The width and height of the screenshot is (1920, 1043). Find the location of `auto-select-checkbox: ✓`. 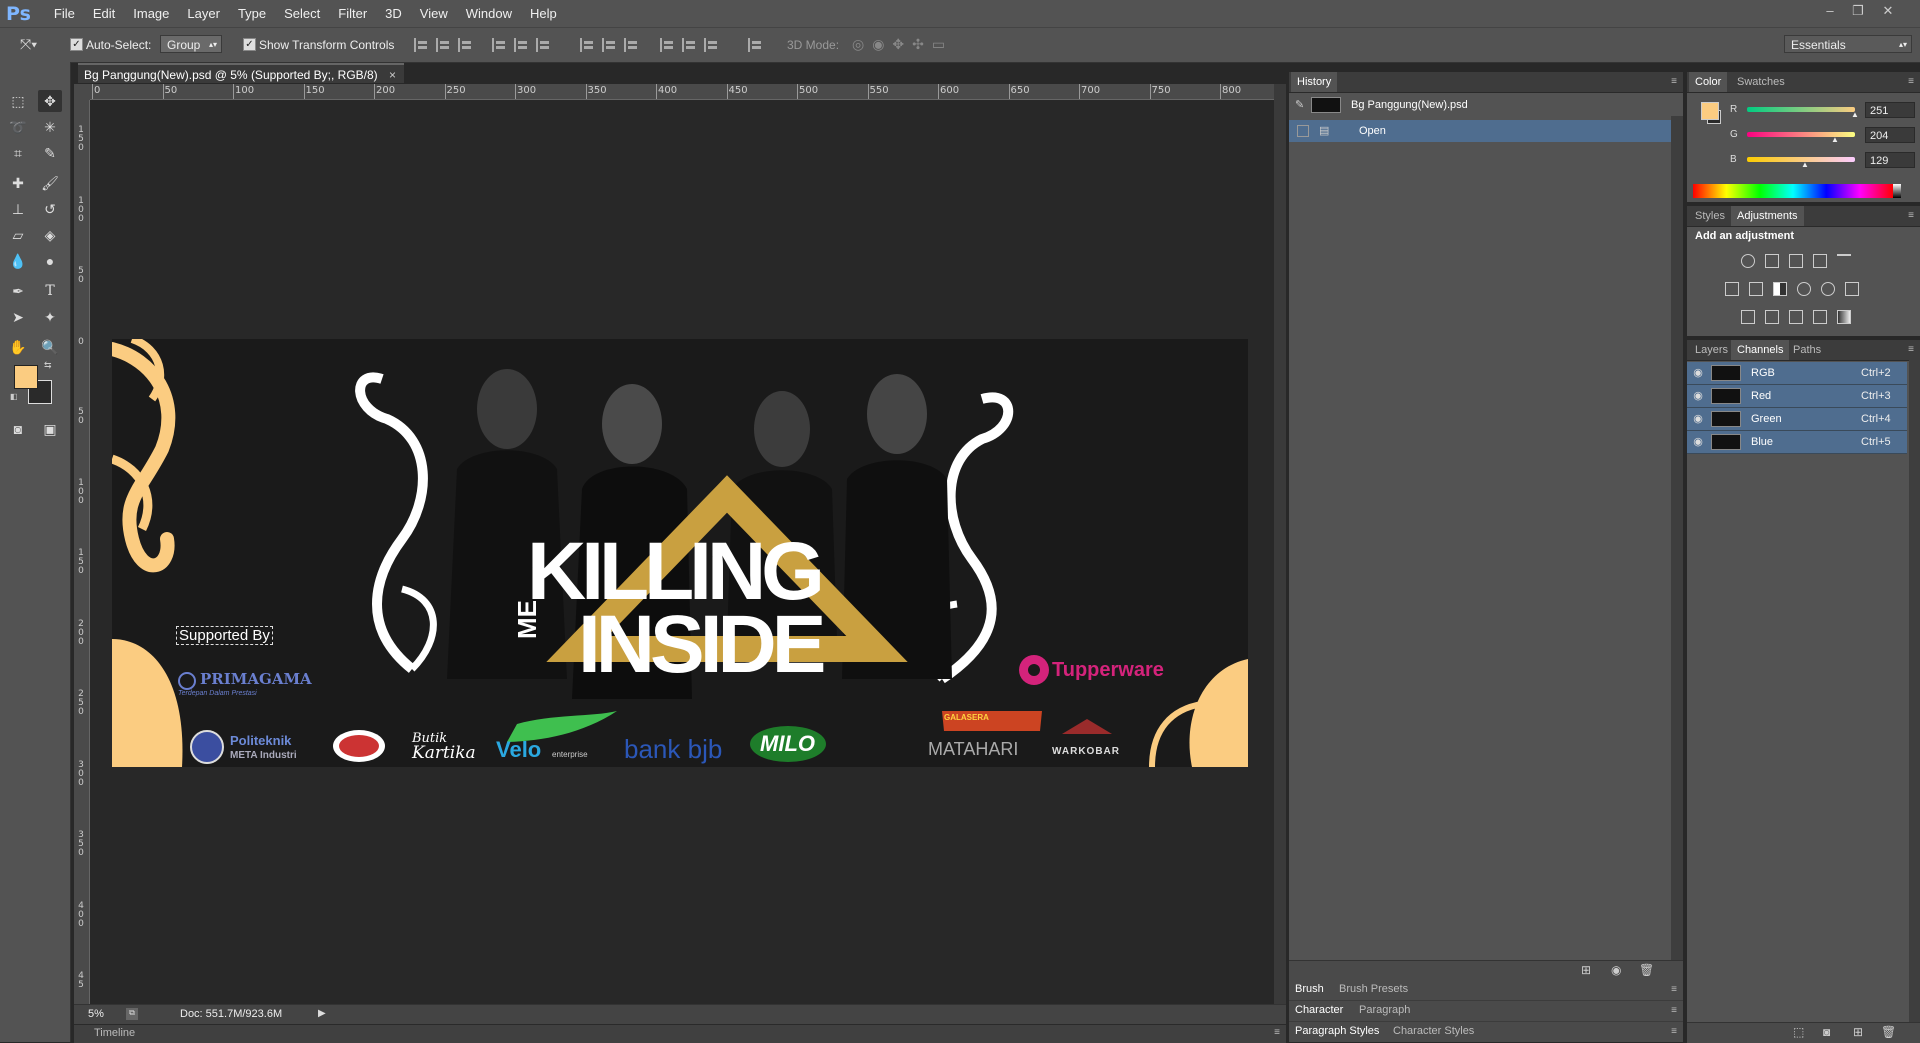

auto-select-checkbox: ✓ is located at coordinates (76, 44).